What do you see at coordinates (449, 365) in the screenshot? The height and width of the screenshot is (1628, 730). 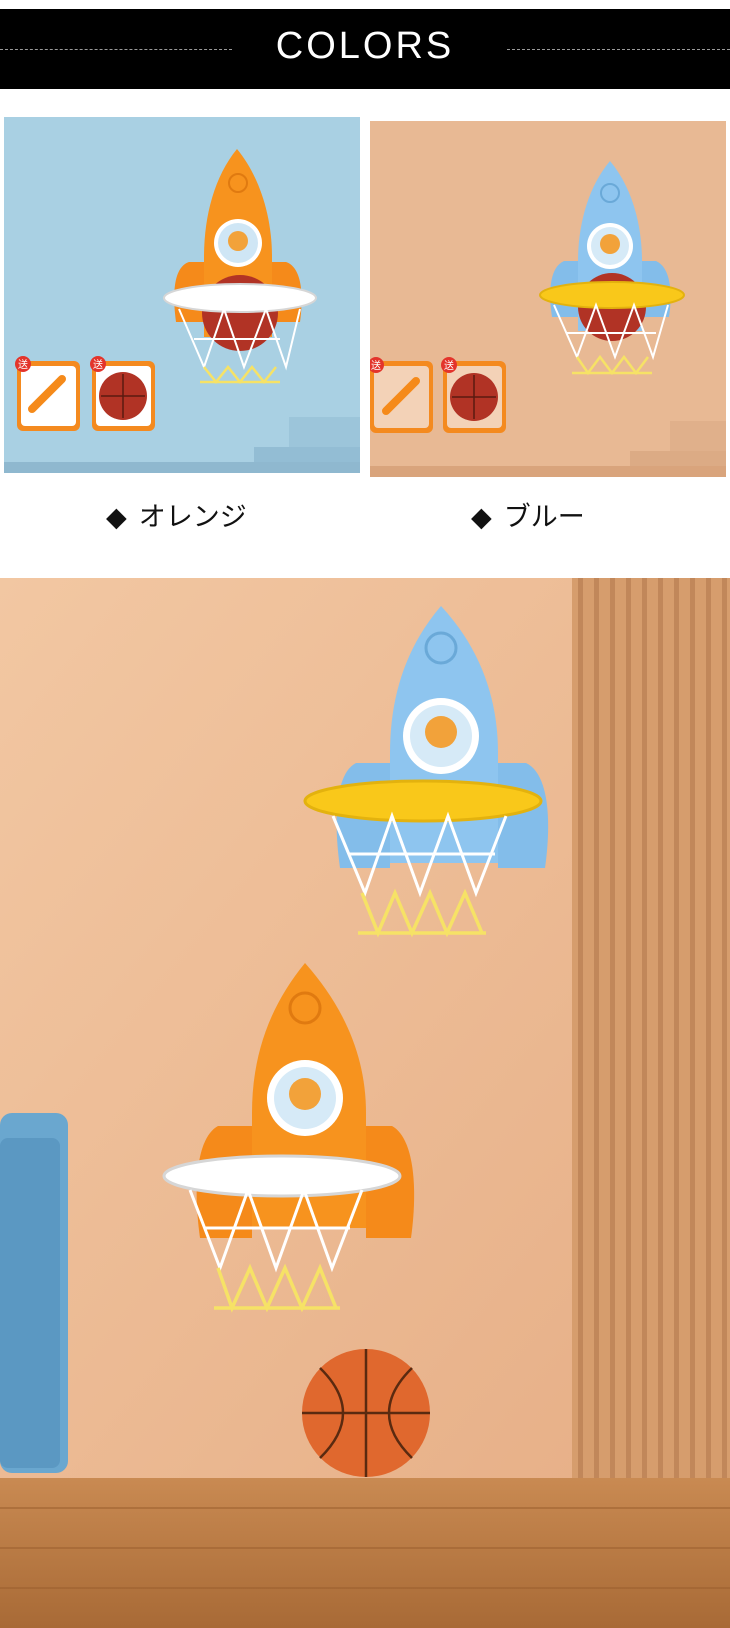 I see `gift-badge-ball-blue: 送` at bounding box center [449, 365].